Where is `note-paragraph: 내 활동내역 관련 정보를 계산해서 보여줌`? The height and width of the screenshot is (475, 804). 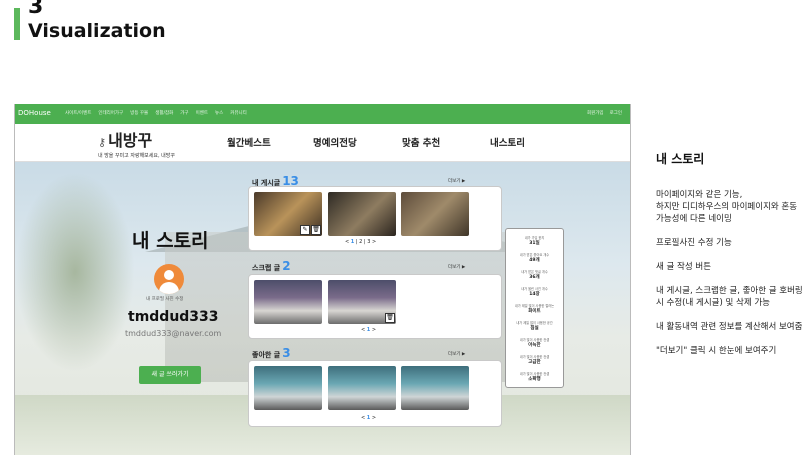
note-paragraph: 내 활동내역 관련 정보를 계산해서 보여줌 is located at coordinates (729, 327).